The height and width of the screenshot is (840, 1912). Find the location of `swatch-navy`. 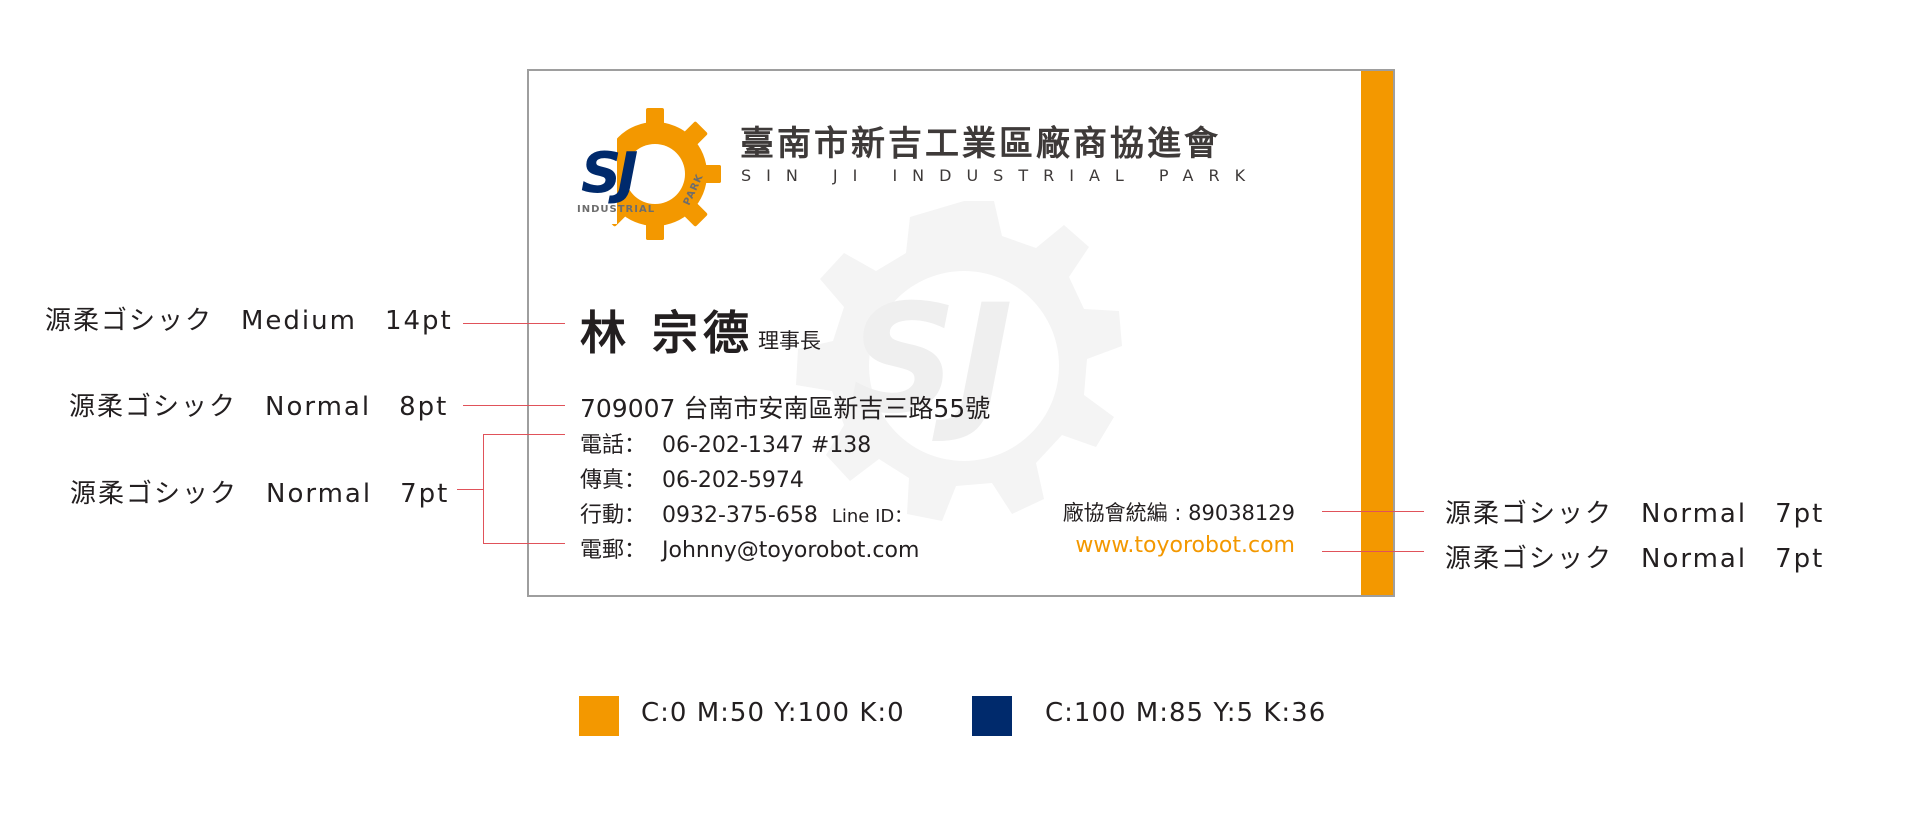

swatch-navy is located at coordinates (992, 716).